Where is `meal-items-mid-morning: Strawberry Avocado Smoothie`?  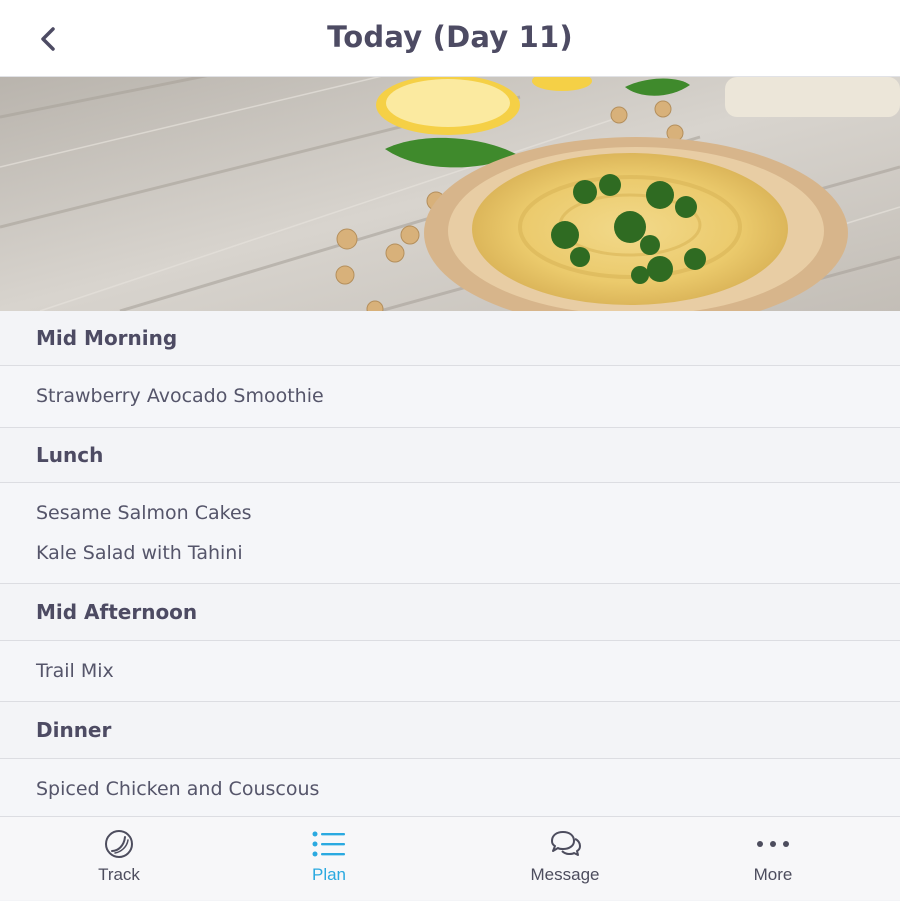 meal-items-mid-morning: Strawberry Avocado Smoothie is located at coordinates (450, 397).